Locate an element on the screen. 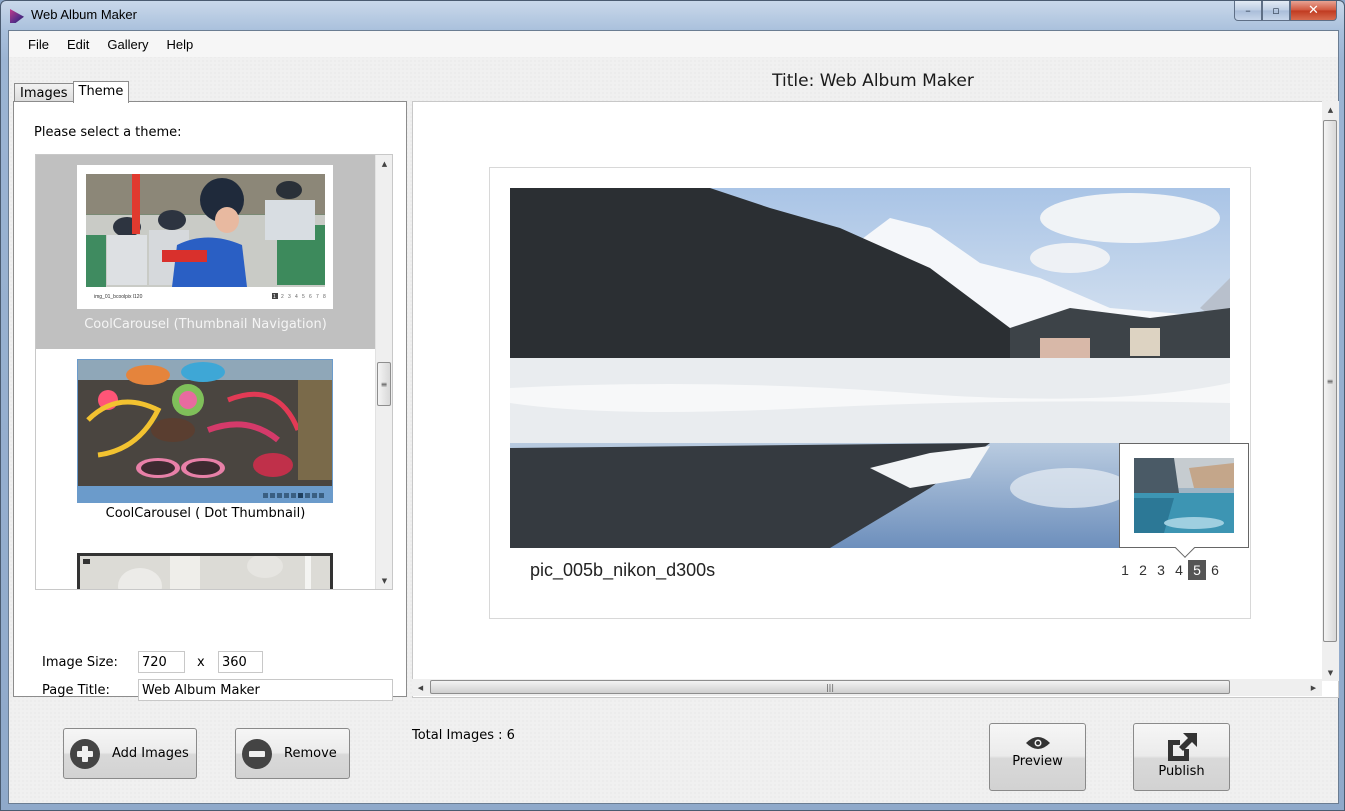 Image resolution: width=1345 pixels, height=811 pixels. window-title: Web Album Maker is located at coordinates (84, 14).